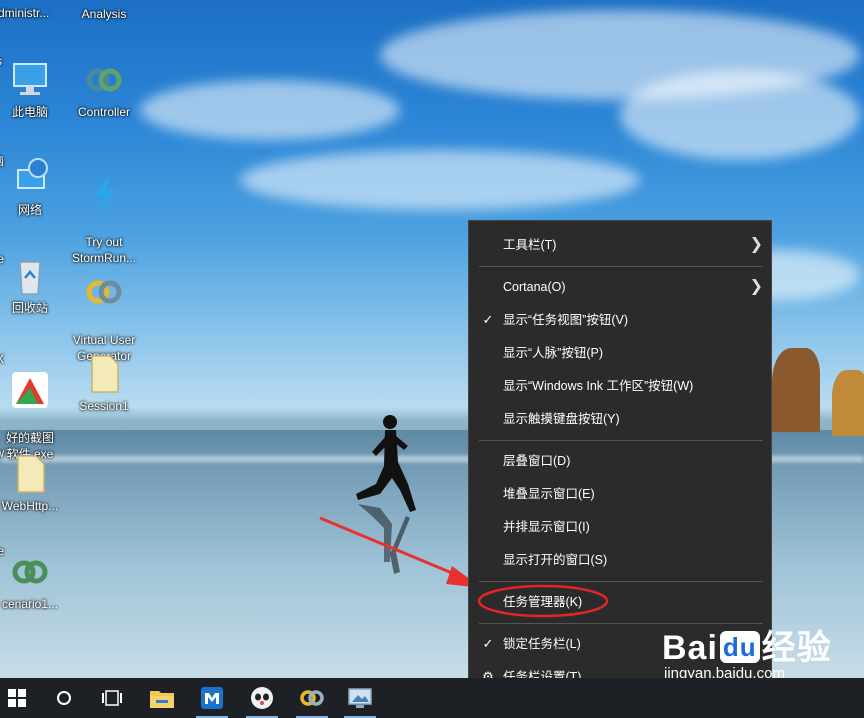  I want to click on analysis-icon-shortcut: Analysis, so click(104, 14).